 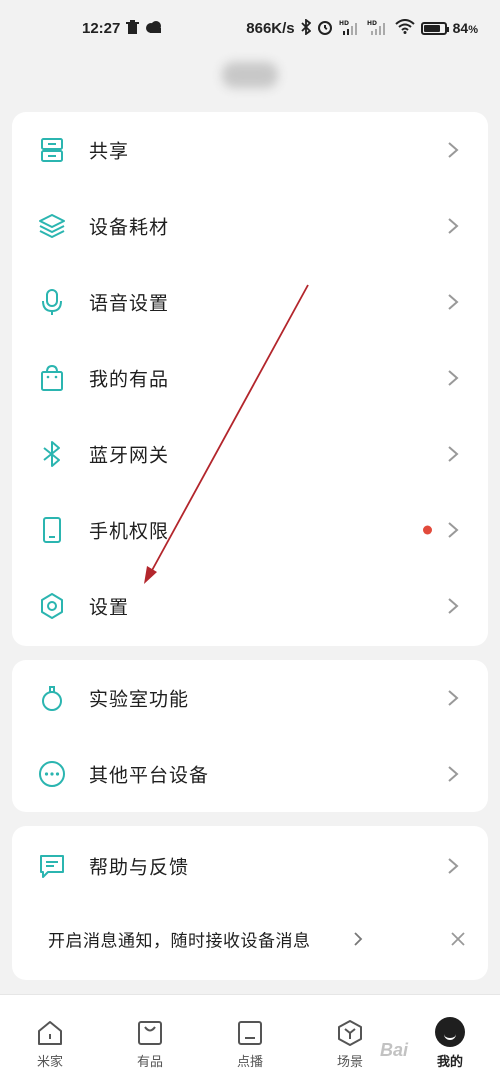 I want to click on alarm-icon, so click(x=325, y=28).